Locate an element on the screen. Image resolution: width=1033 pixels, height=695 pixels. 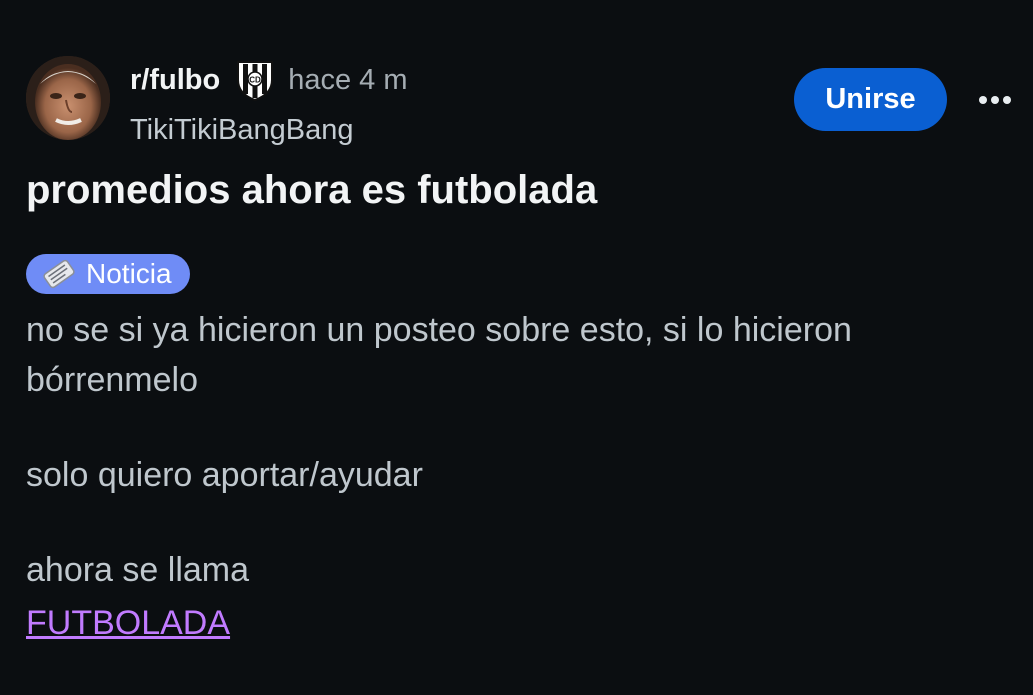
post-meta: r/fulbo CD hace 4 m TikiTikiBangBang is located at coordinates (269, 103).